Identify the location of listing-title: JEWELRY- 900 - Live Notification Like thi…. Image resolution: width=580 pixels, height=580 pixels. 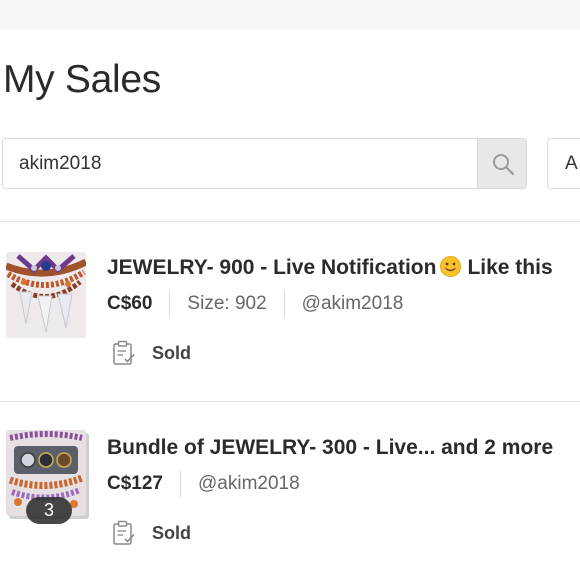
(330, 269).